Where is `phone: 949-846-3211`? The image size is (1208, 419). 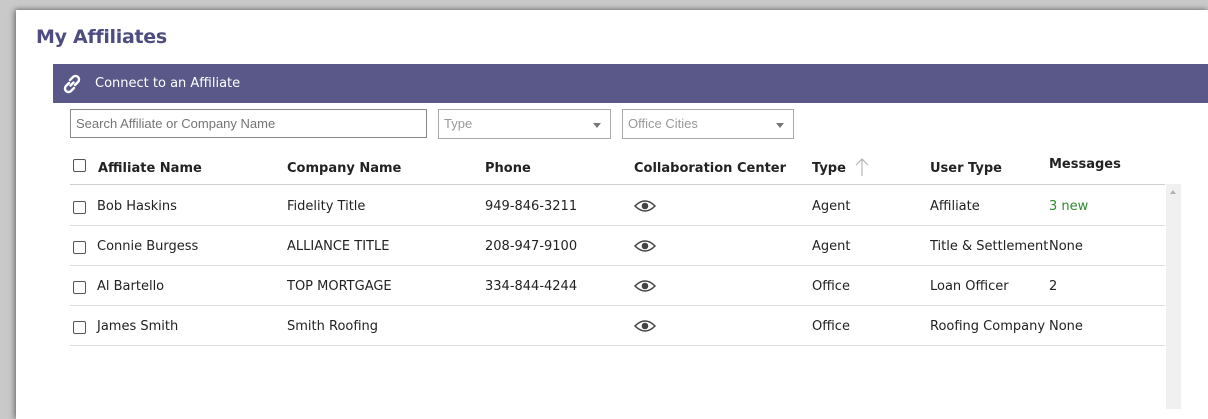 phone: 949-846-3211 is located at coordinates (531, 206).